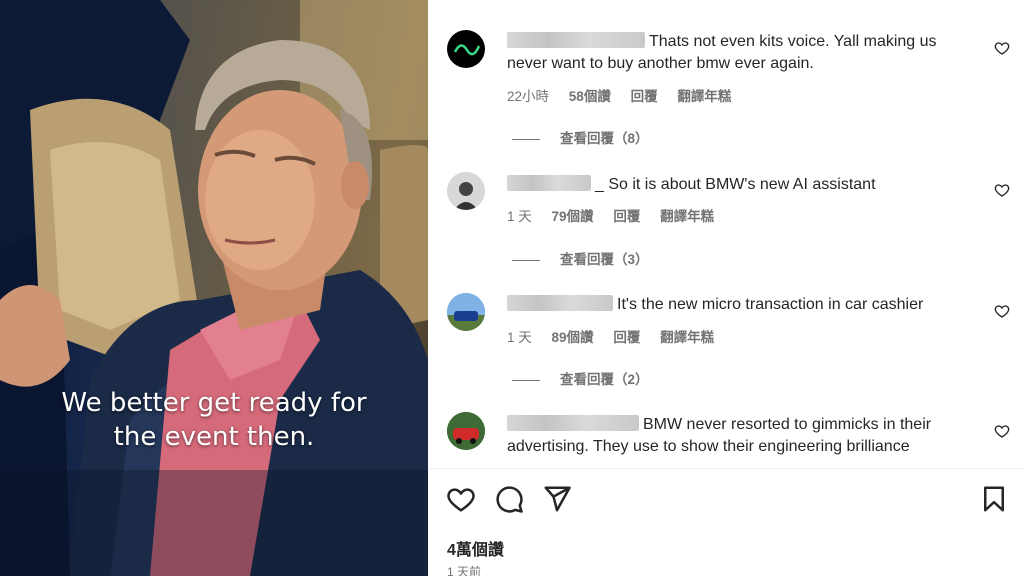 This screenshot has height=576, width=1024. I want to click on comment-meta: 1 天 89個讚 回覆 翻譯年糕, so click(618, 336).